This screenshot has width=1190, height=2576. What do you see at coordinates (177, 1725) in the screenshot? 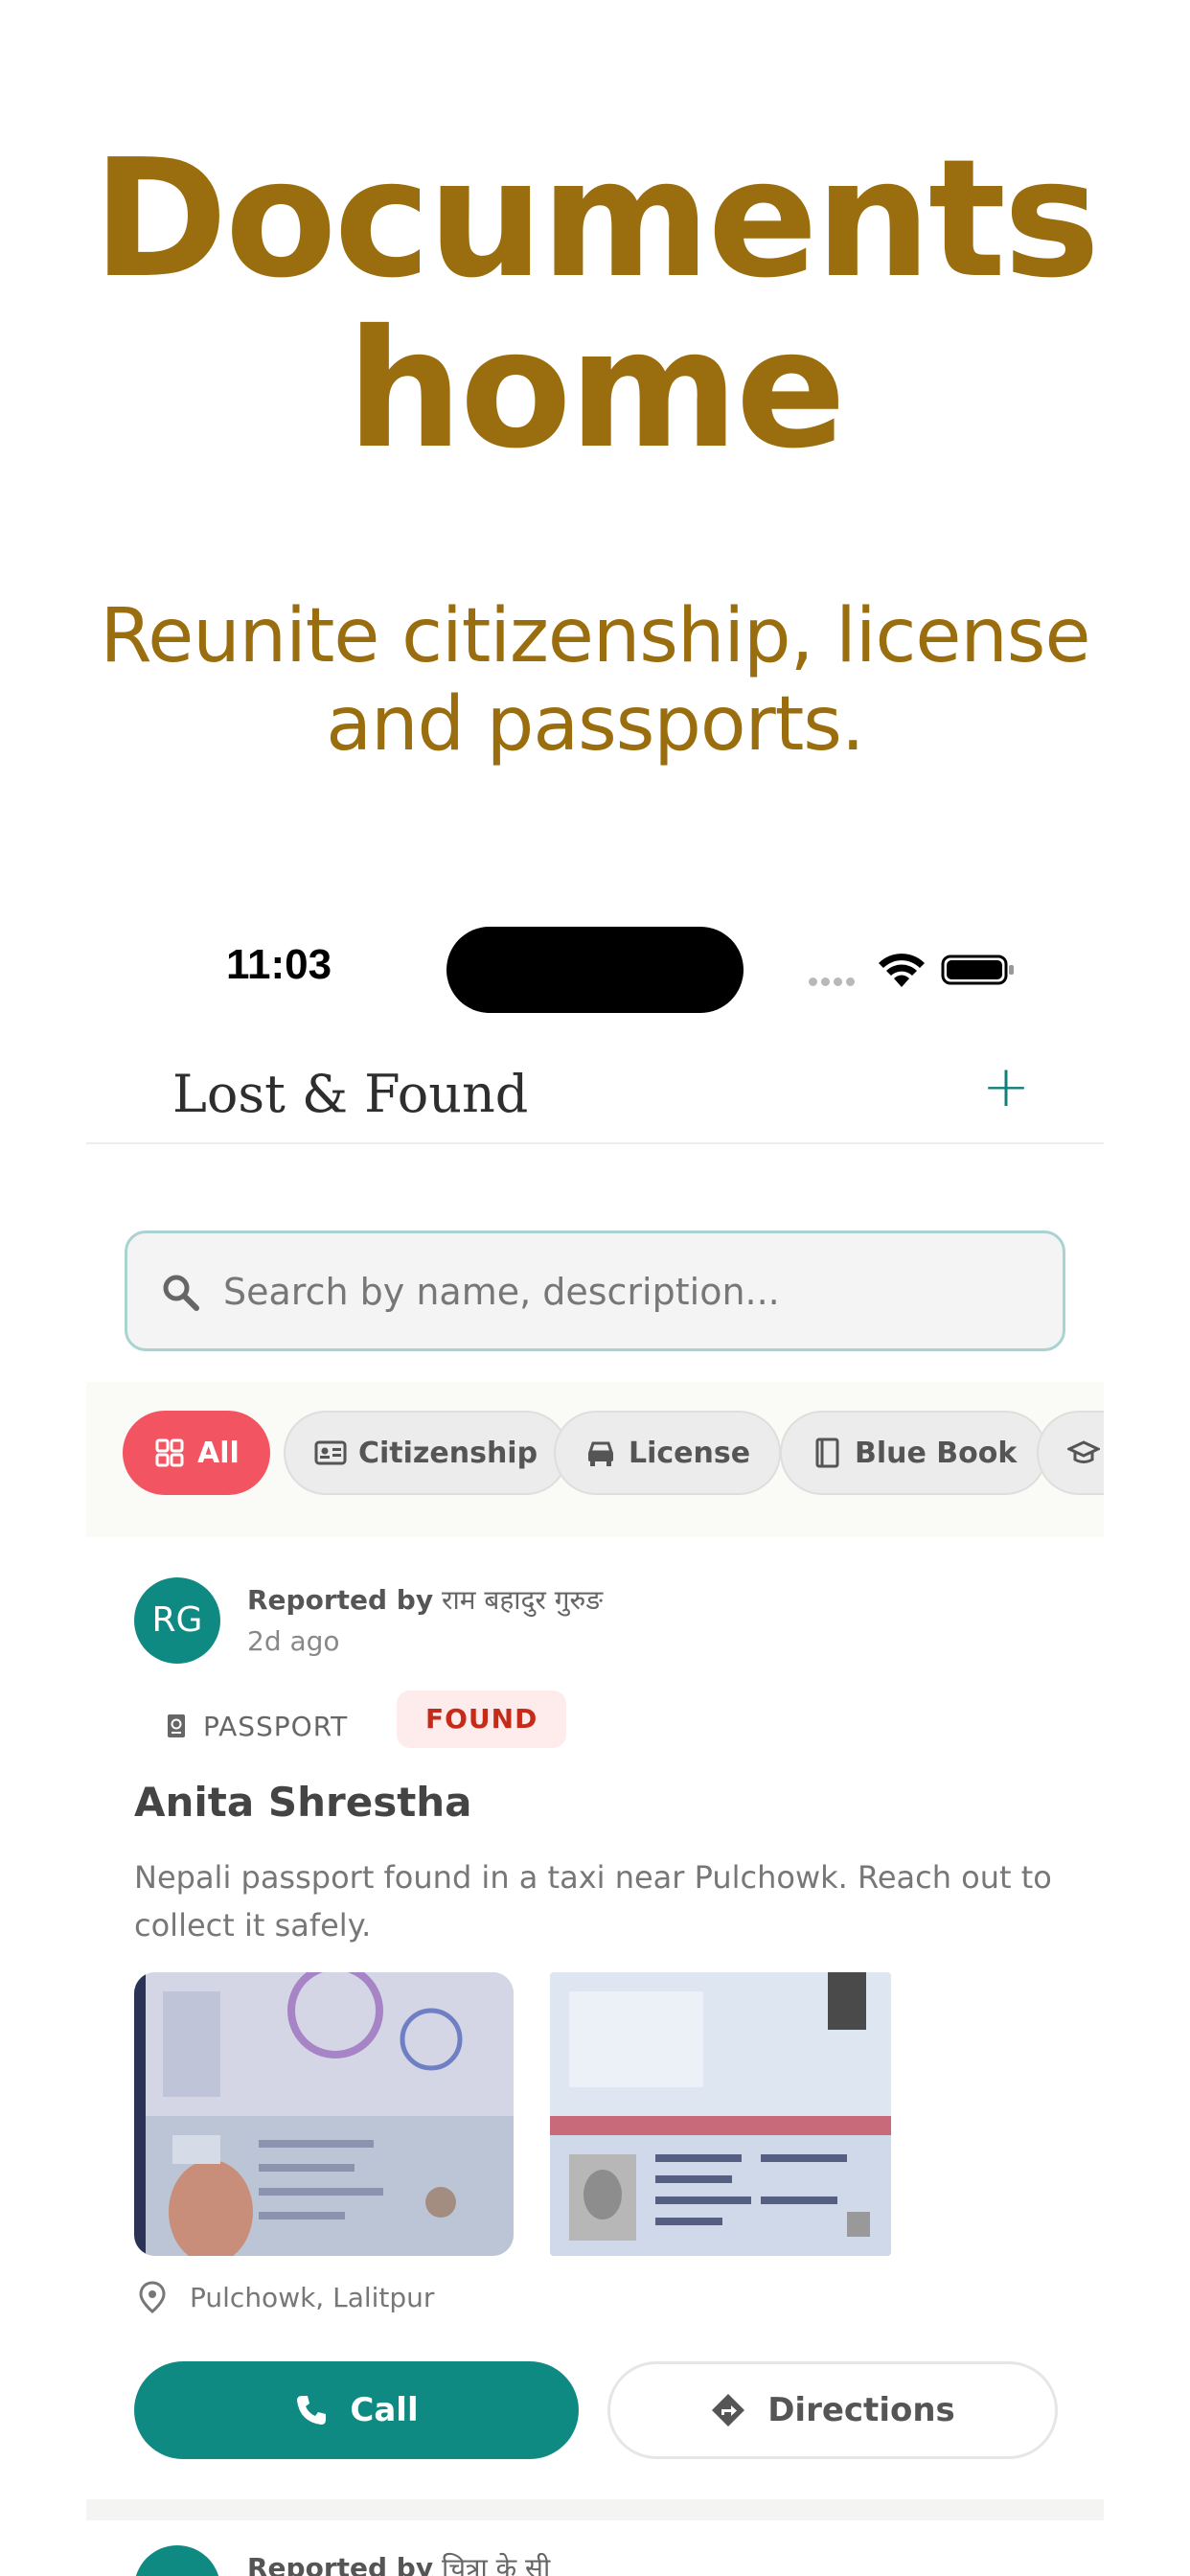
I see `passport-icon` at bounding box center [177, 1725].